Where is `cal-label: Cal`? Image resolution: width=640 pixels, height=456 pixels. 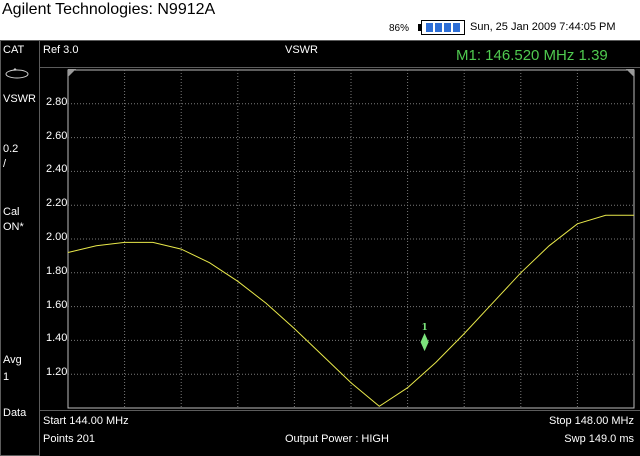 cal-label: Cal is located at coordinates (11, 212).